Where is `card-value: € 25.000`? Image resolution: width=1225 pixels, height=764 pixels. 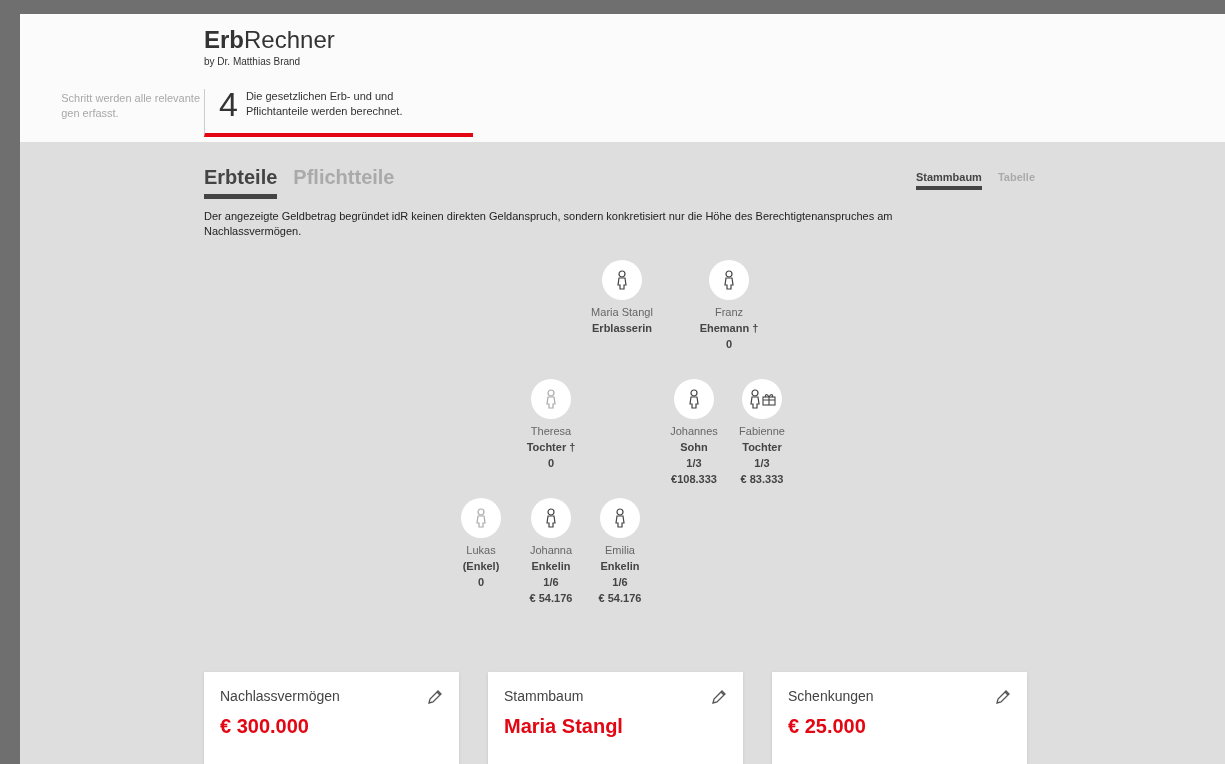
card-value: € 25.000 is located at coordinates (827, 726).